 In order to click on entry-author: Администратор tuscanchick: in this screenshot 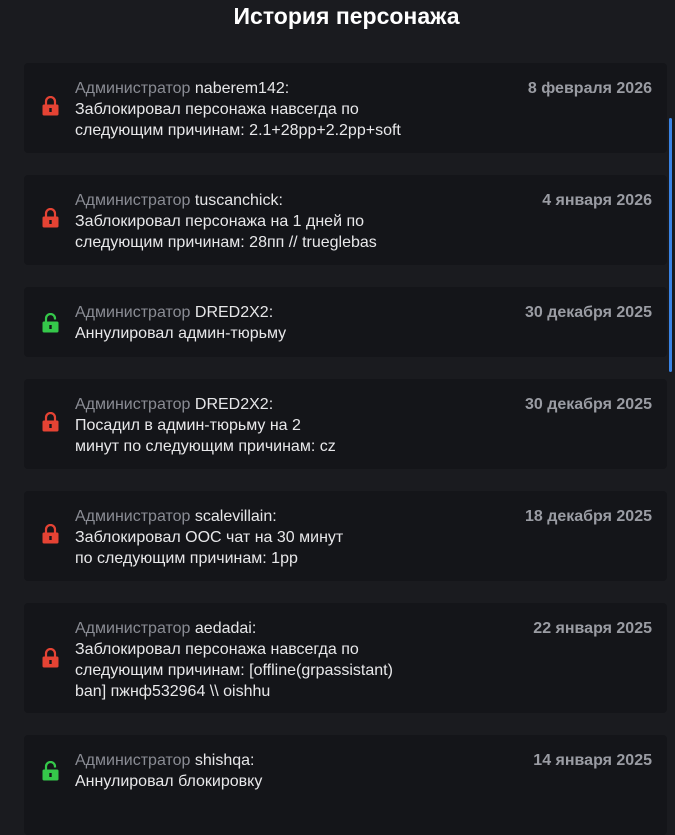, I will do `click(179, 201)`.